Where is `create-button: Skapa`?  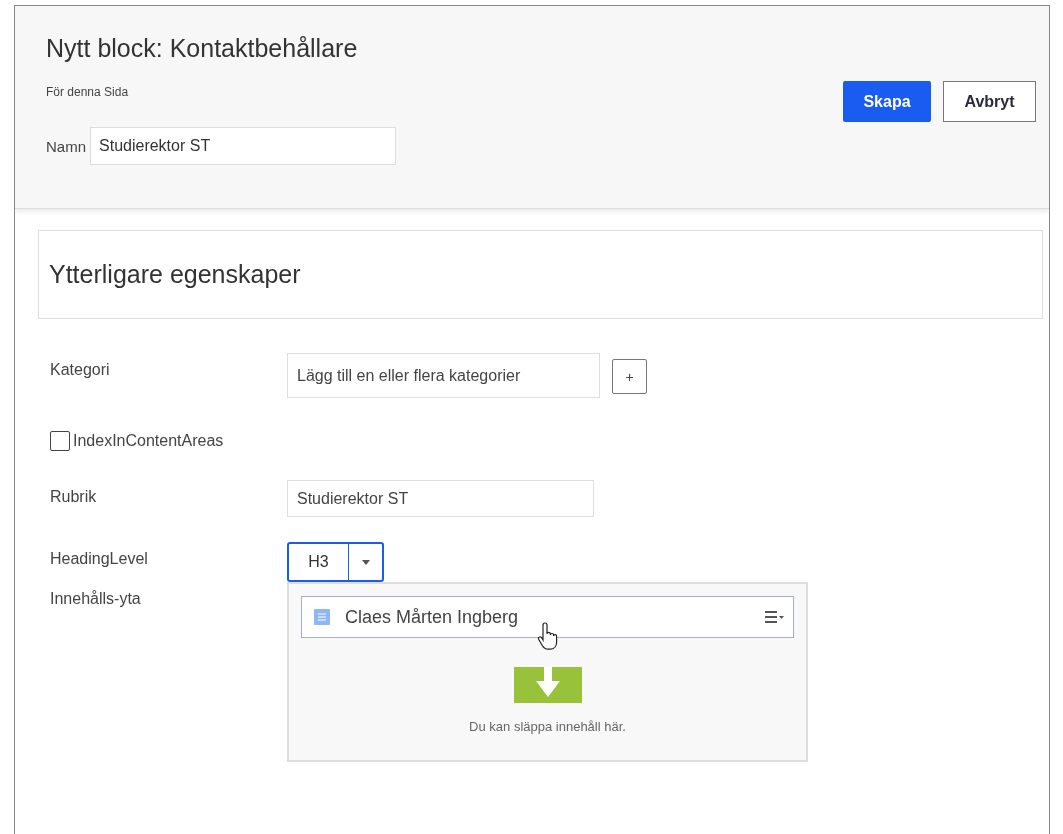 create-button: Skapa is located at coordinates (887, 101).